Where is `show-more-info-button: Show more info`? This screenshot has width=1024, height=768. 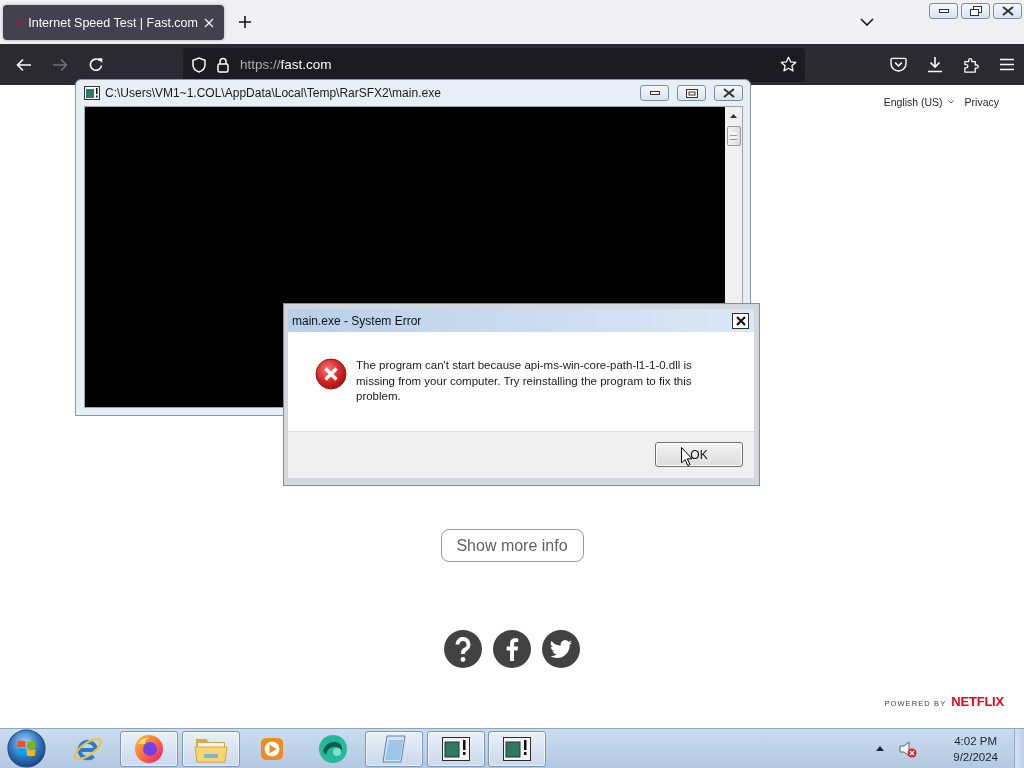
show-more-info-button: Show more info is located at coordinates (512, 545).